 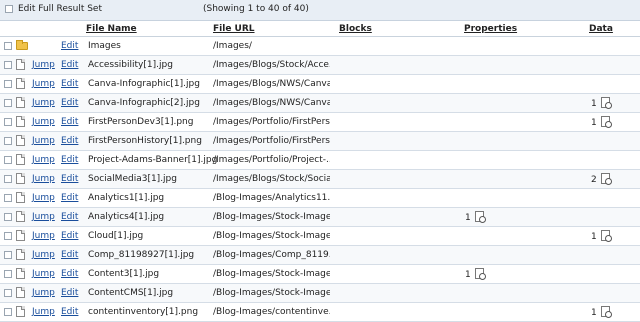 What do you see at coordinates (490, 29) in the screenshot?
I see `column-header-properties: Properties` at bounding box center [490, 29].